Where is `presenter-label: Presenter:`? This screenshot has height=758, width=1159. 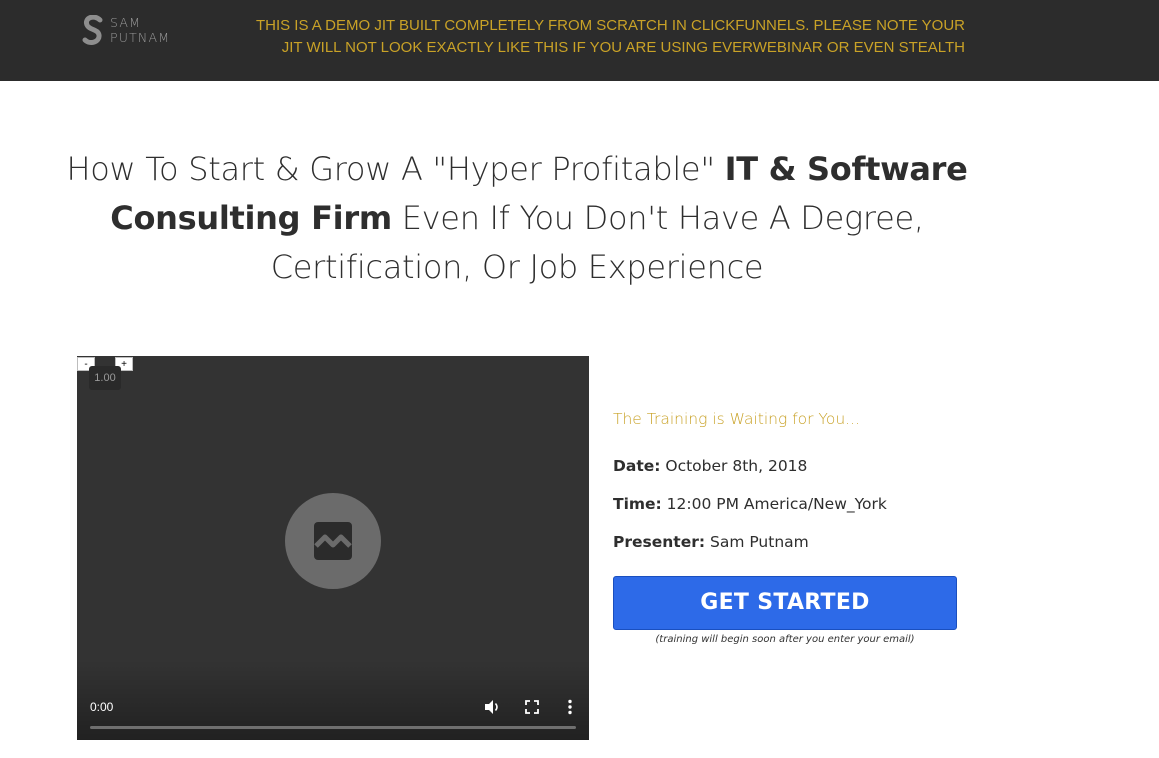 presenter-label: Presenter: is located at coordinates (659, 542).